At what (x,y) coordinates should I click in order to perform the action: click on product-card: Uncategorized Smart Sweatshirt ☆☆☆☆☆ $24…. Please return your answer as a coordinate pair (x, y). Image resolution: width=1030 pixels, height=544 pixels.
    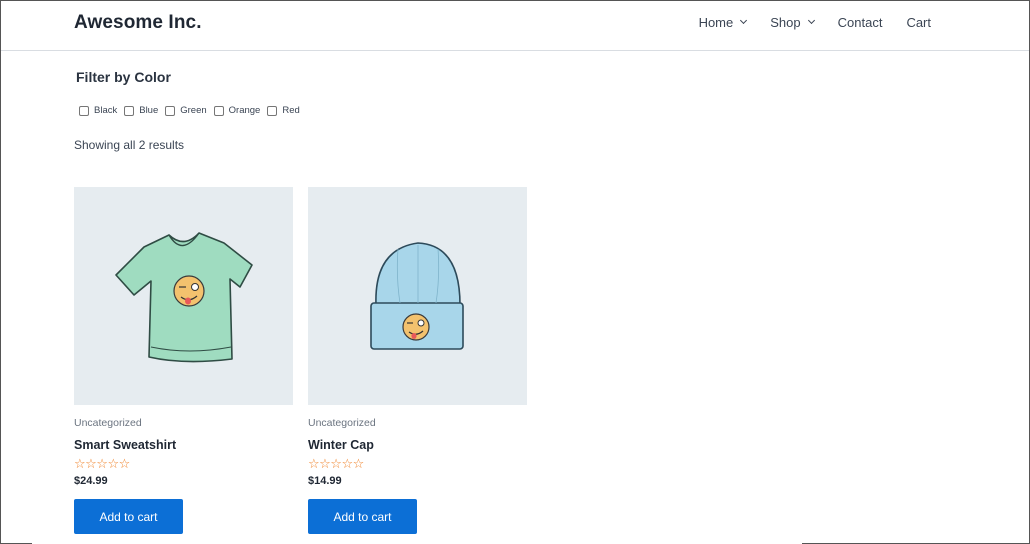
    Looking at the image, I should click on (183, 360).